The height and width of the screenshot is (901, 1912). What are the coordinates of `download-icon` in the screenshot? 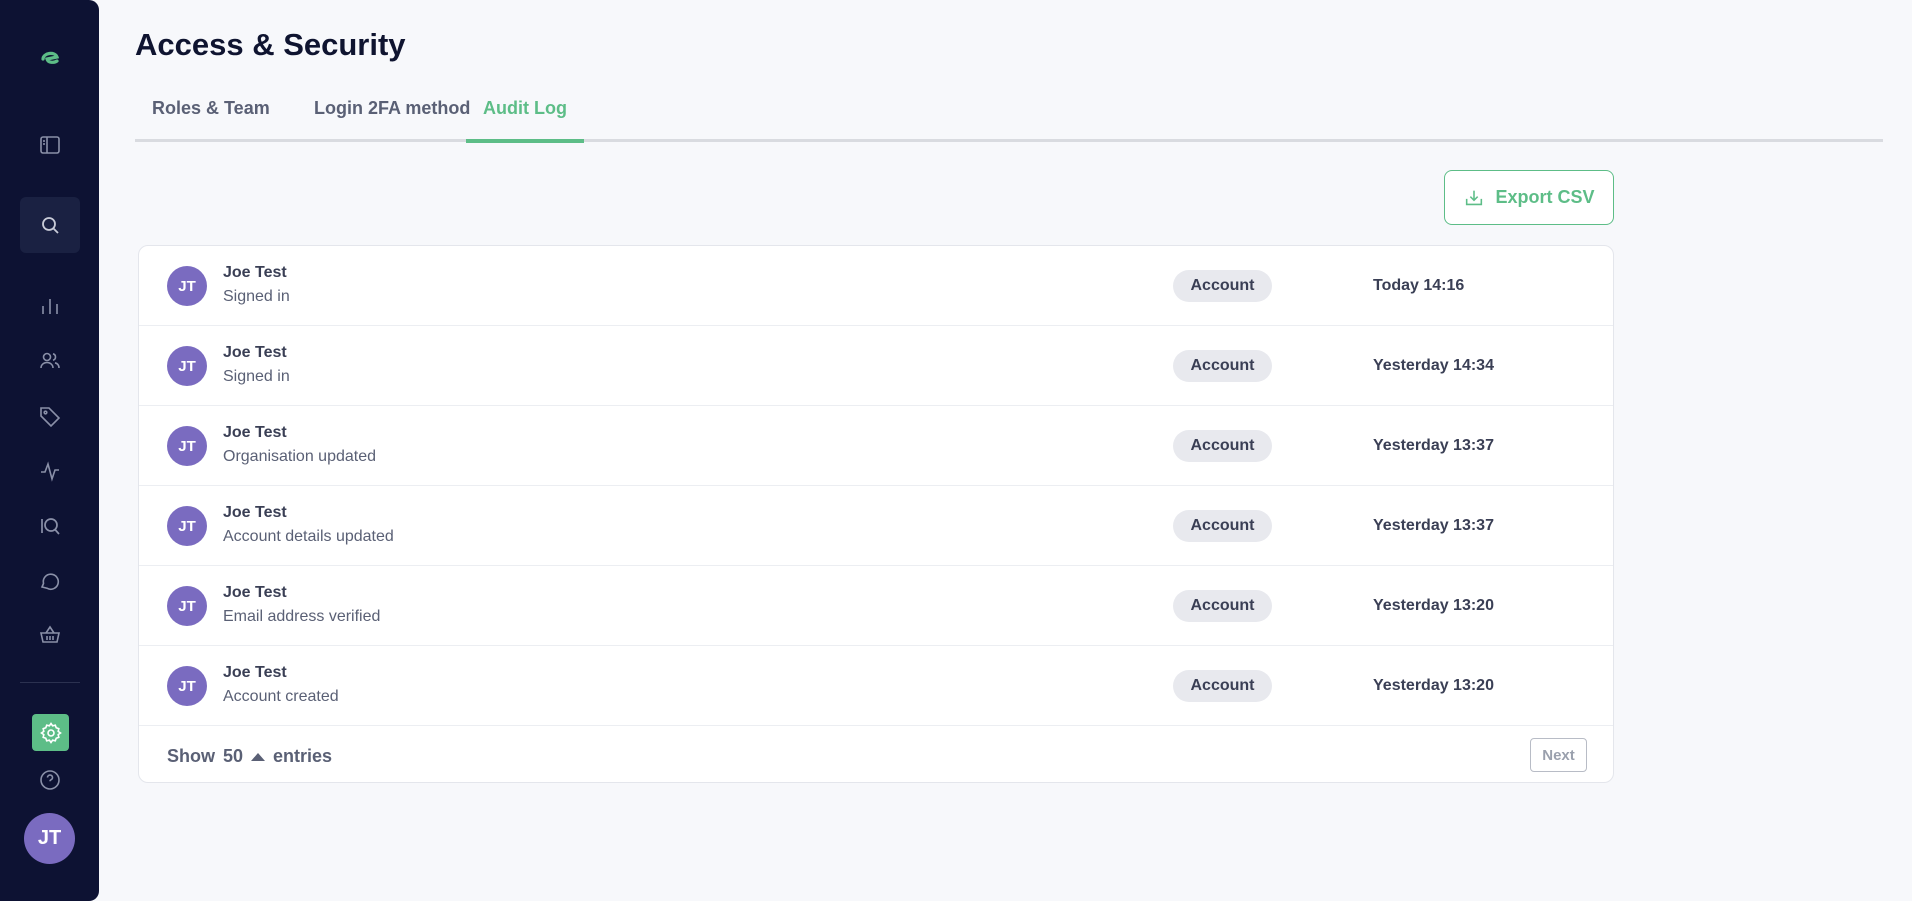 It's located at (1474, 197).